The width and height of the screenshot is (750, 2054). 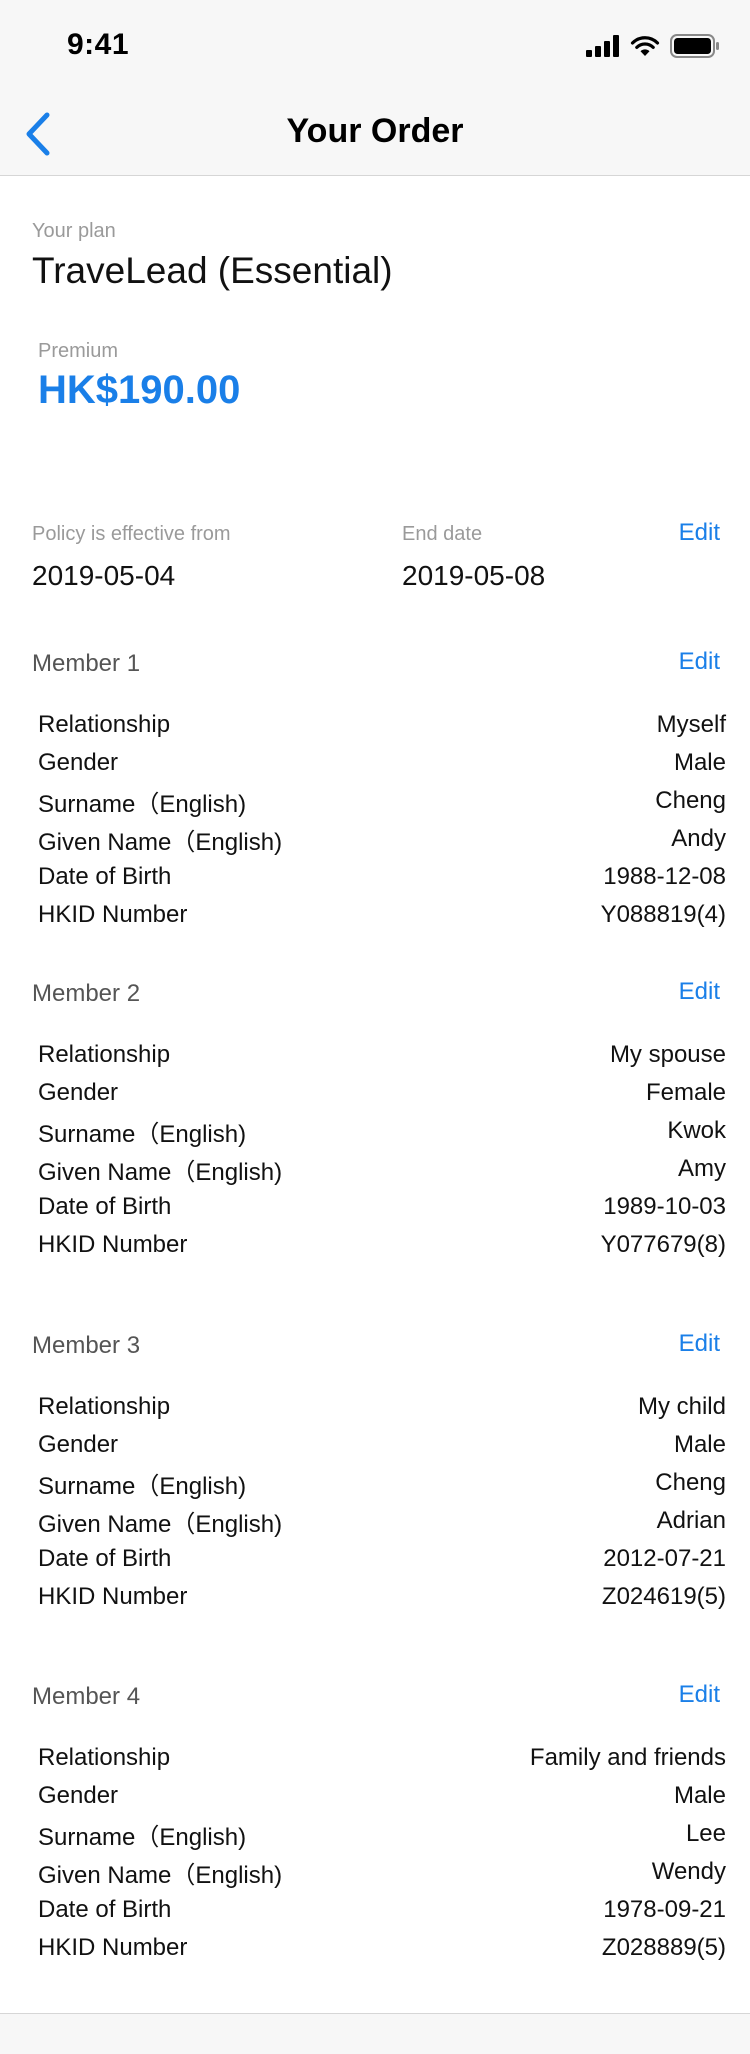 What do you see at coordinates (375, 44) in the screenshot?
I see `status-bar: 9:41` at bounding box center [375, 44].